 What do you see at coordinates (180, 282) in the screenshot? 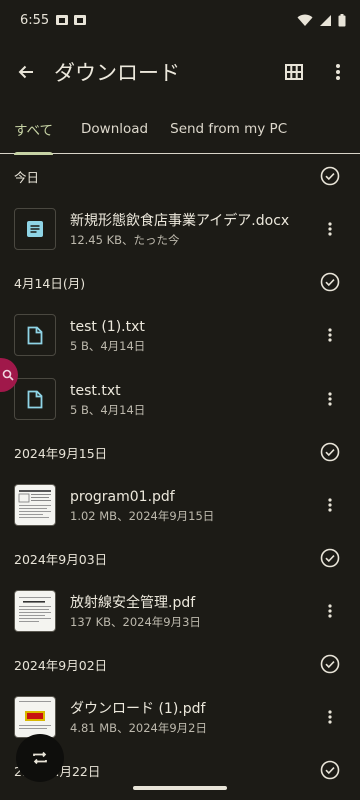
I see `section-header: 4月14日(月)` at bounding box center [180, 282].